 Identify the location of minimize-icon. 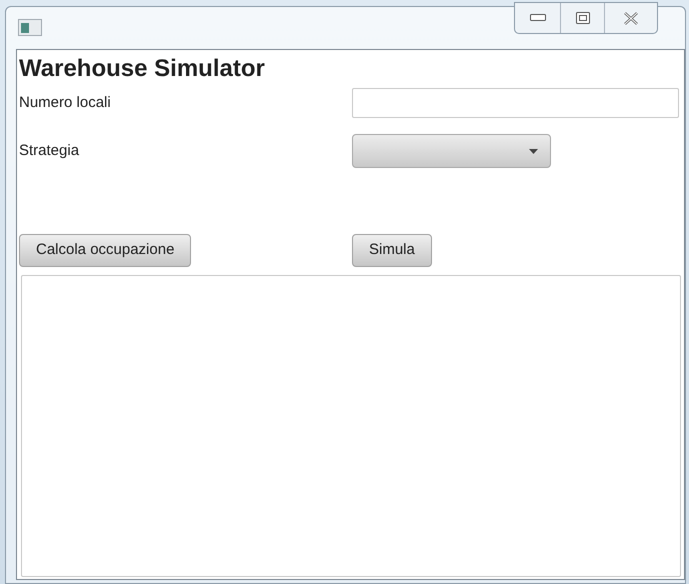
(538, 18).